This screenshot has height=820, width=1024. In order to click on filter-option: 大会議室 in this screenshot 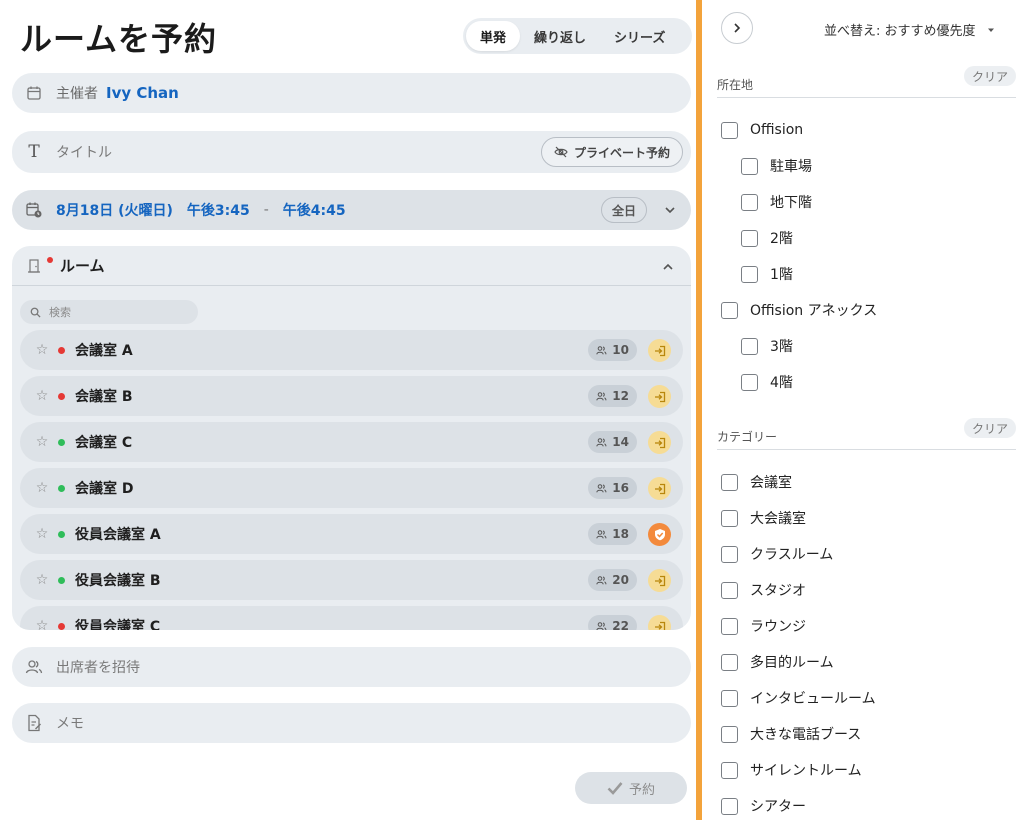, I will do `click(763, 518)`.